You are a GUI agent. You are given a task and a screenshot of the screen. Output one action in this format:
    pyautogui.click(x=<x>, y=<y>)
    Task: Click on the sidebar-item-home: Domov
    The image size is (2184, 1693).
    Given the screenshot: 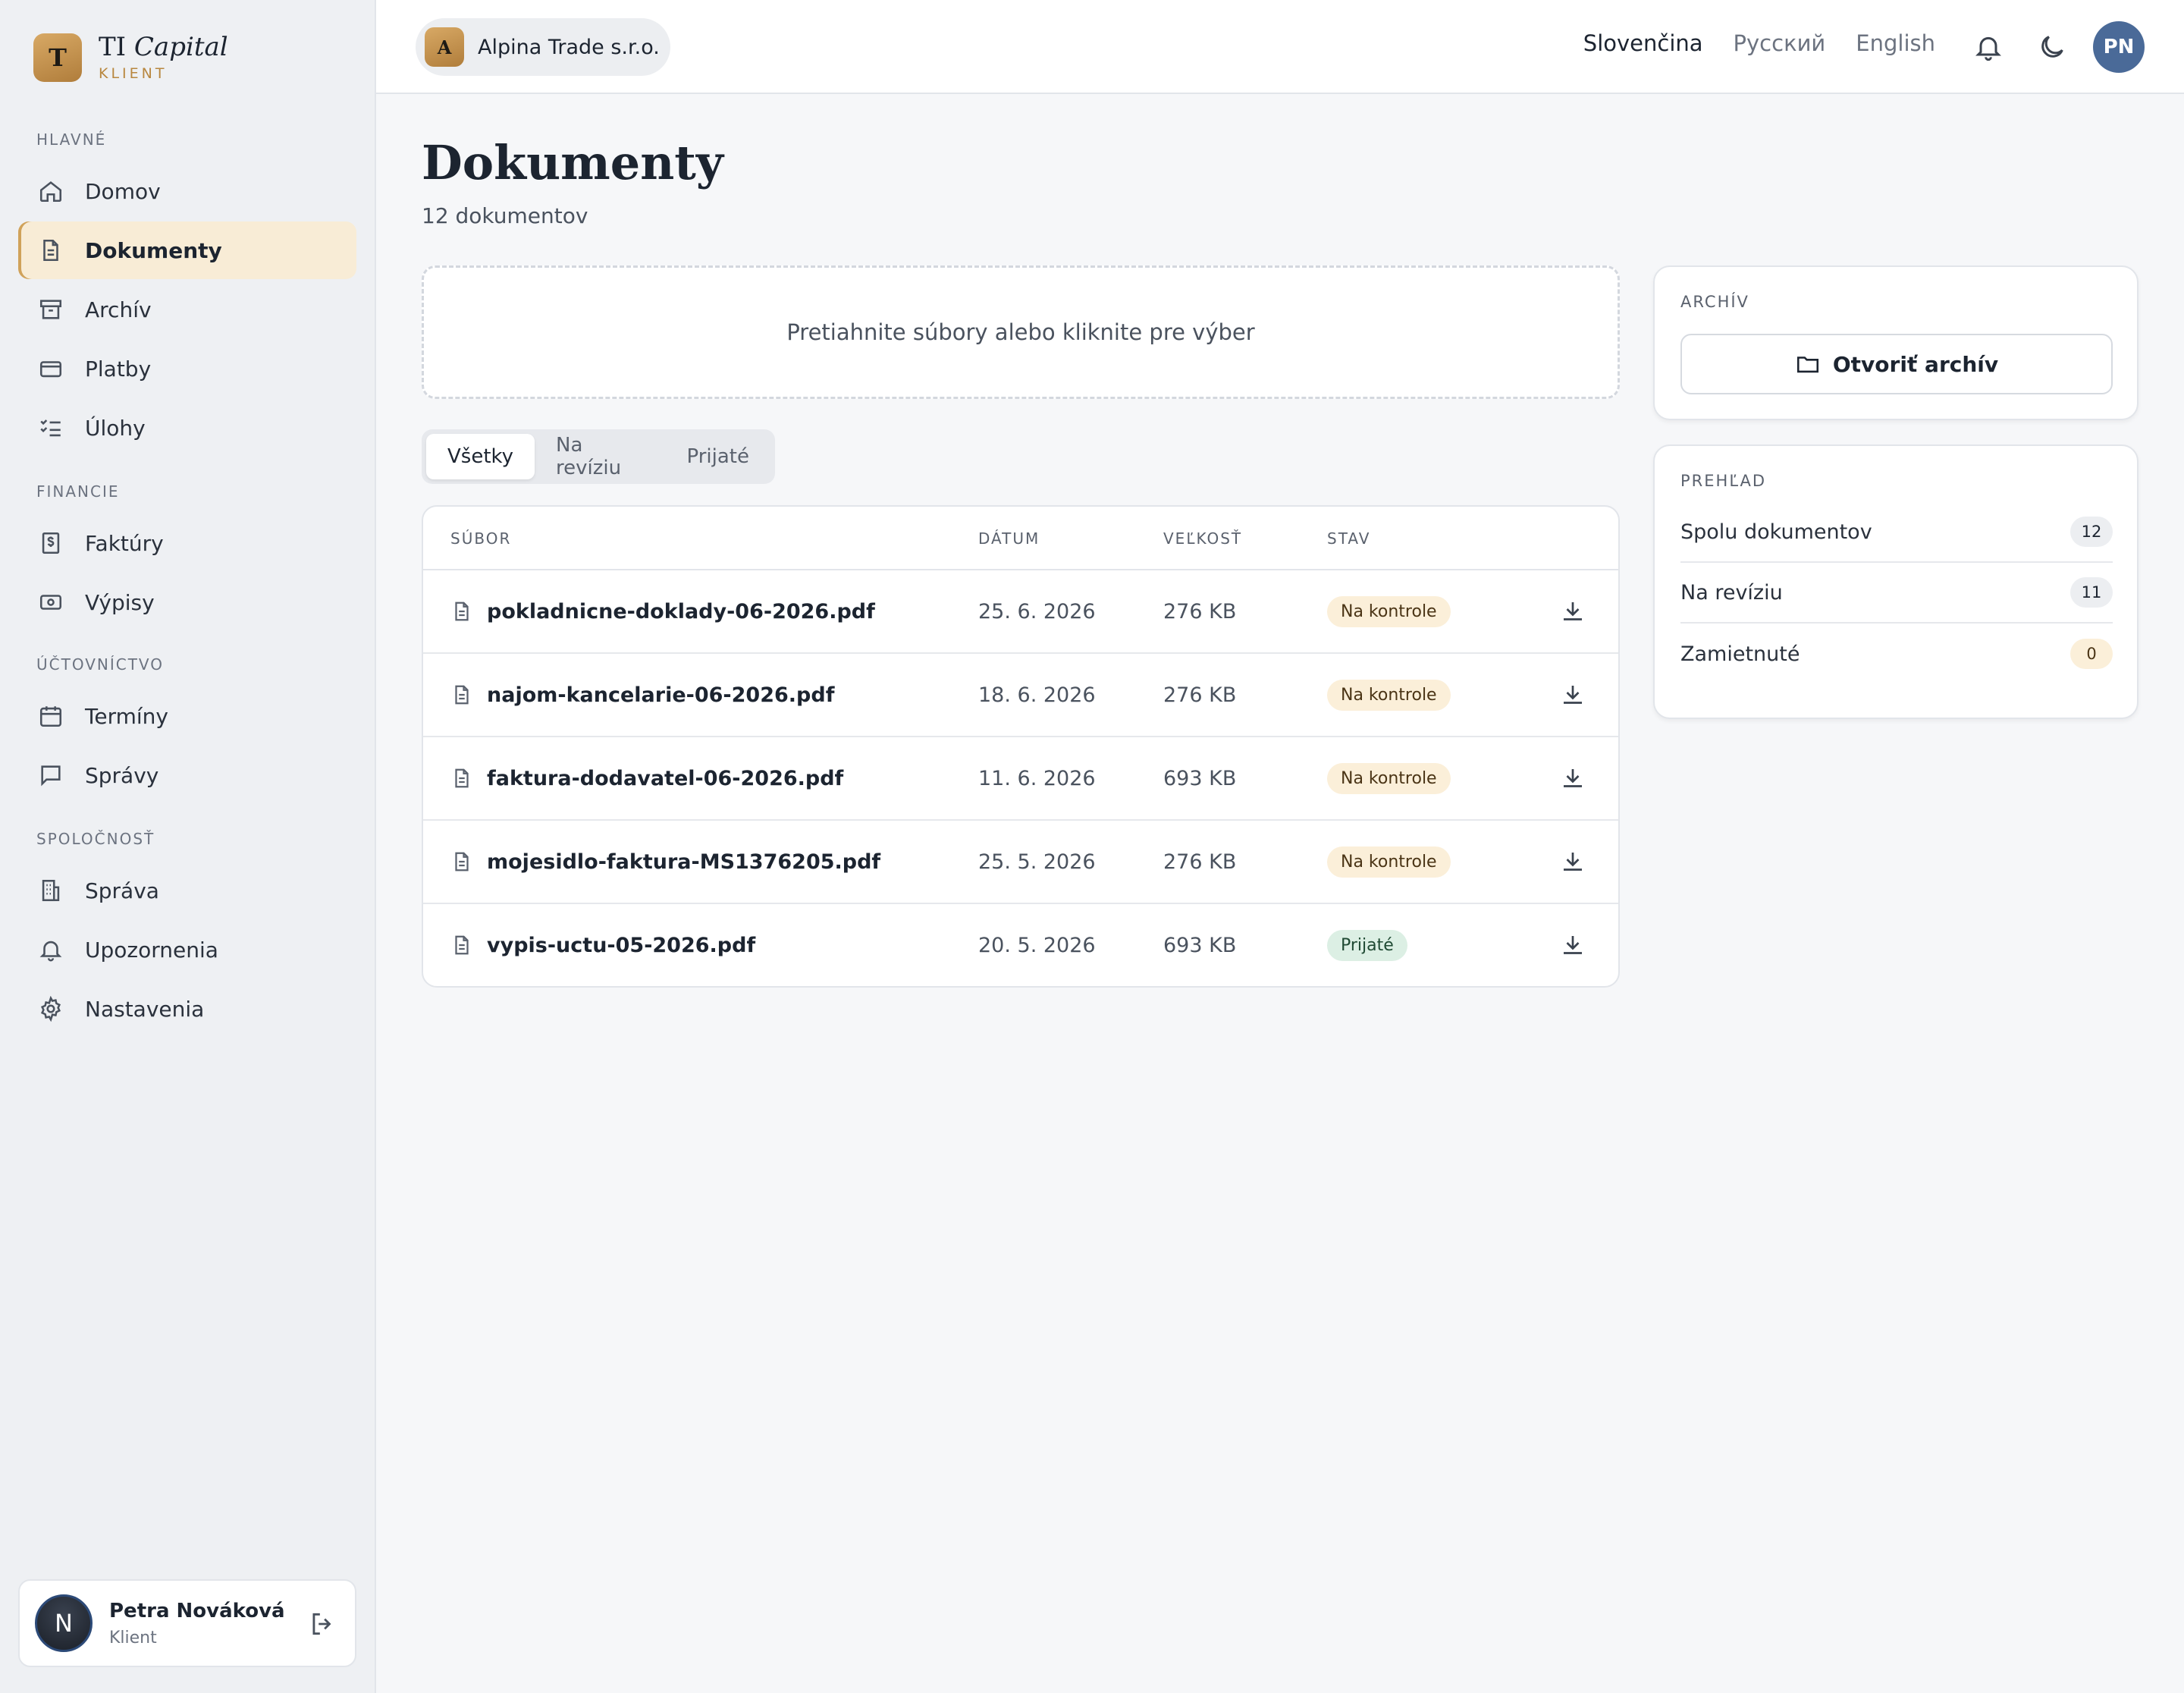 What is the action you would take?
    pyautogui.click(x=187, y=191)
    